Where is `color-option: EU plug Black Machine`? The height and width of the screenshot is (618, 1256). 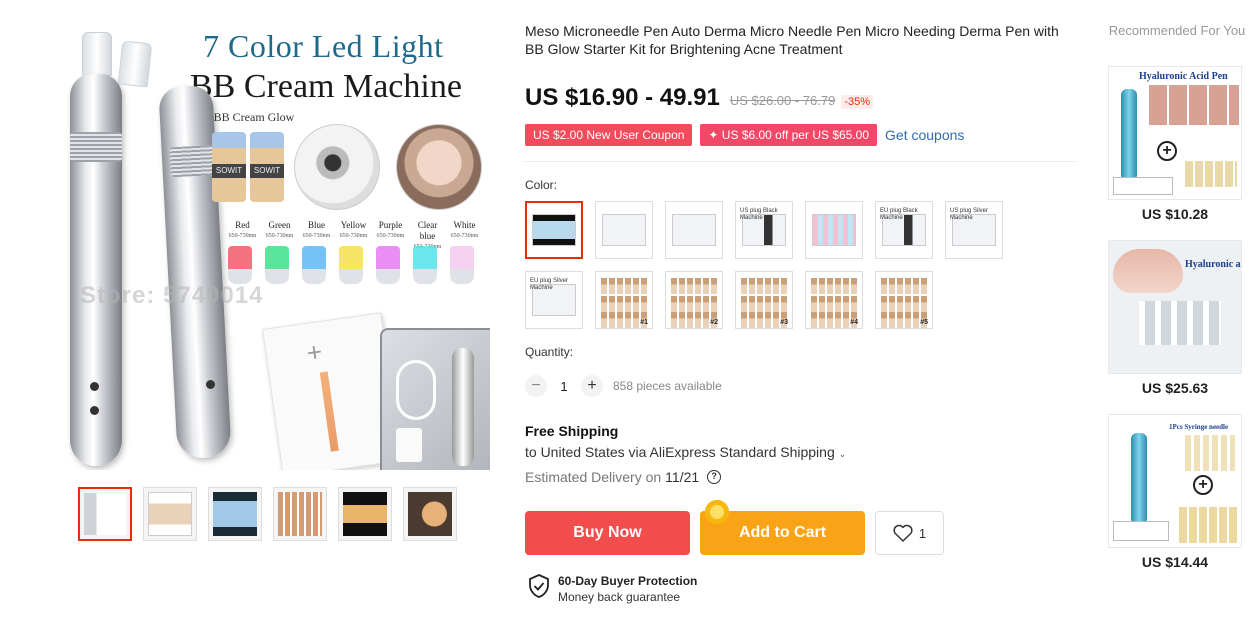
color-option: EU plug Black Machine is located at coordinates (904, 230).